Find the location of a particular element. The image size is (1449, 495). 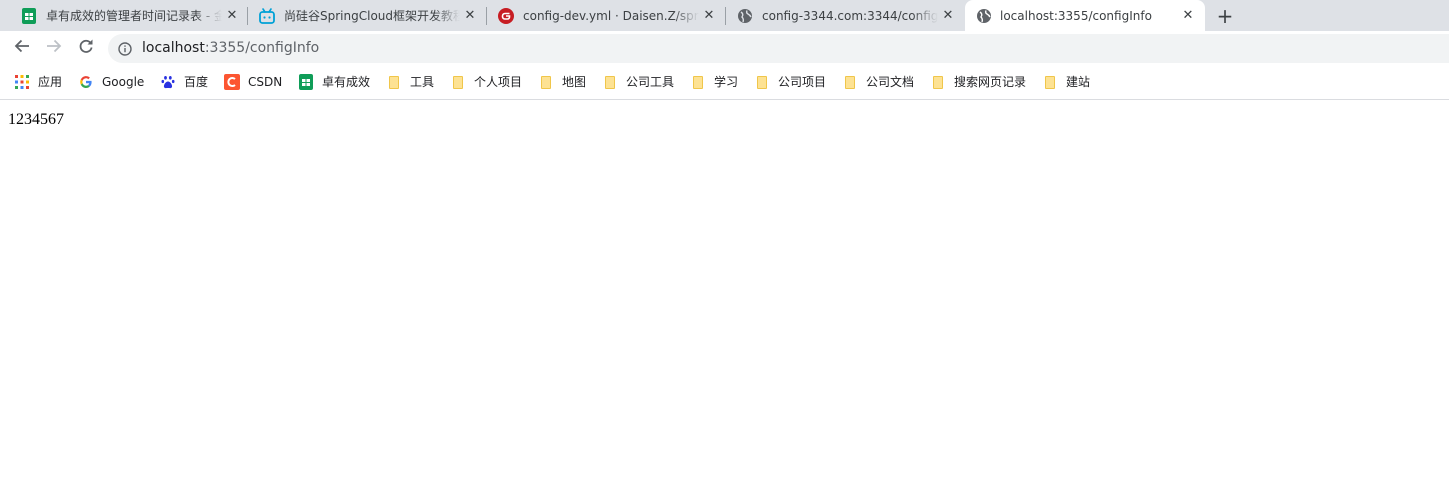

bookmark-effective: 卓有成效 is located at coordinates (334, 82).